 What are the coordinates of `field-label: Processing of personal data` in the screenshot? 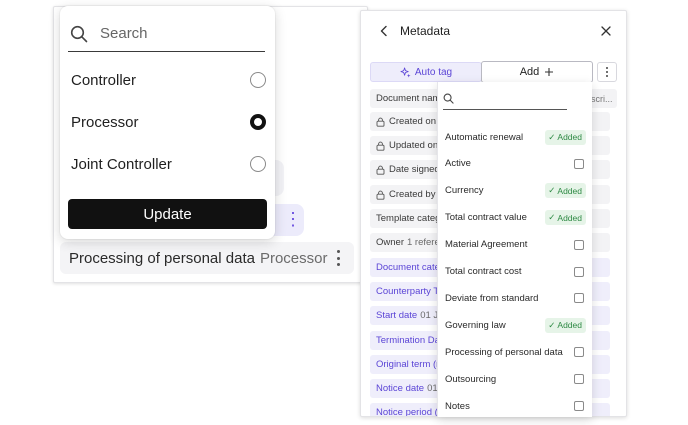 It's located at (162, 258).